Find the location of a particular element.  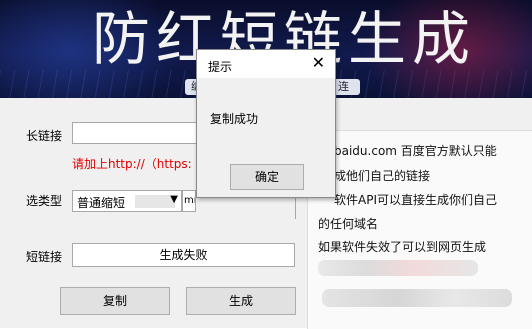

info-line-5: 如果软件失效了可以到网页生成 is located at coordinates (402, 247).